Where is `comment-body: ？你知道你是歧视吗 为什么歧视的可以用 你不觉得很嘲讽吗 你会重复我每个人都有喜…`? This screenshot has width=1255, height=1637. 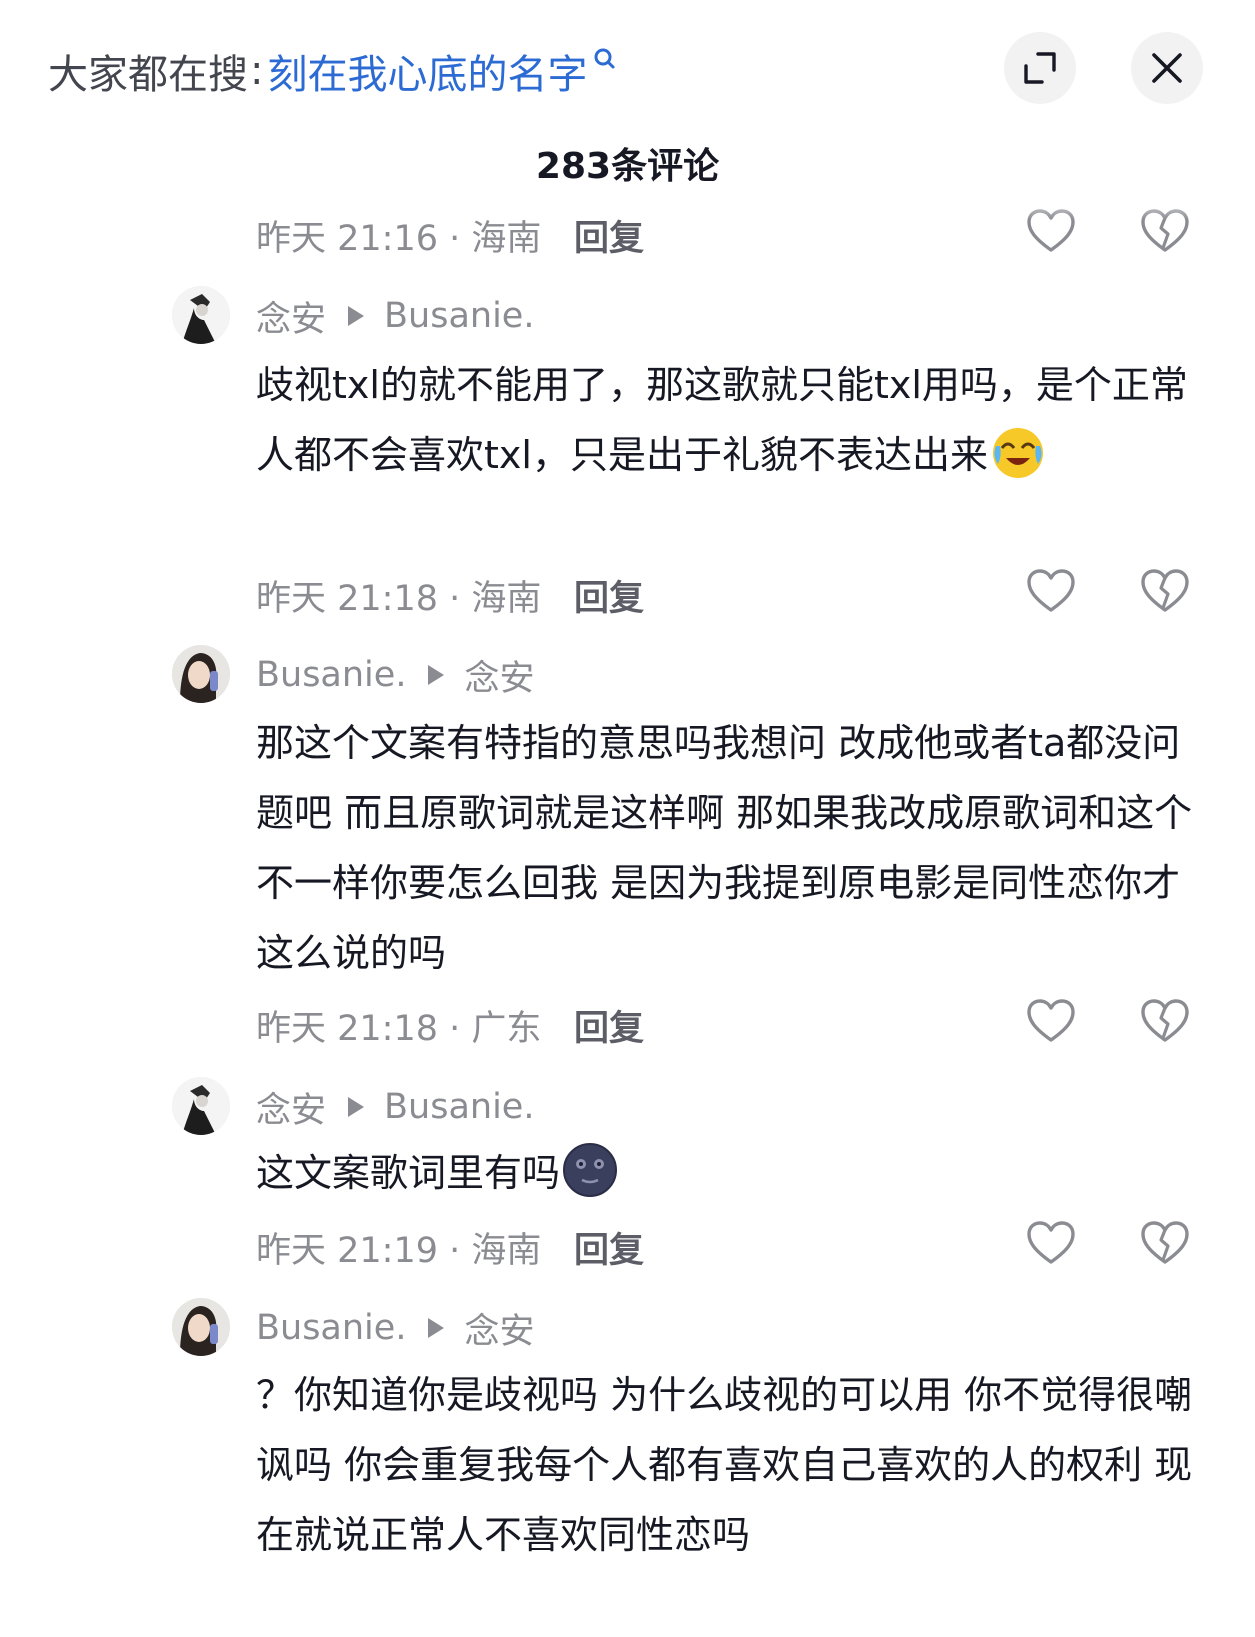
comment-body: ？你知道你是歧视吗 为什么歧视的可以用 你不觉得很嘲讽吗 你会重复我每个人都有喜… is located at coordinates (724, 1465).